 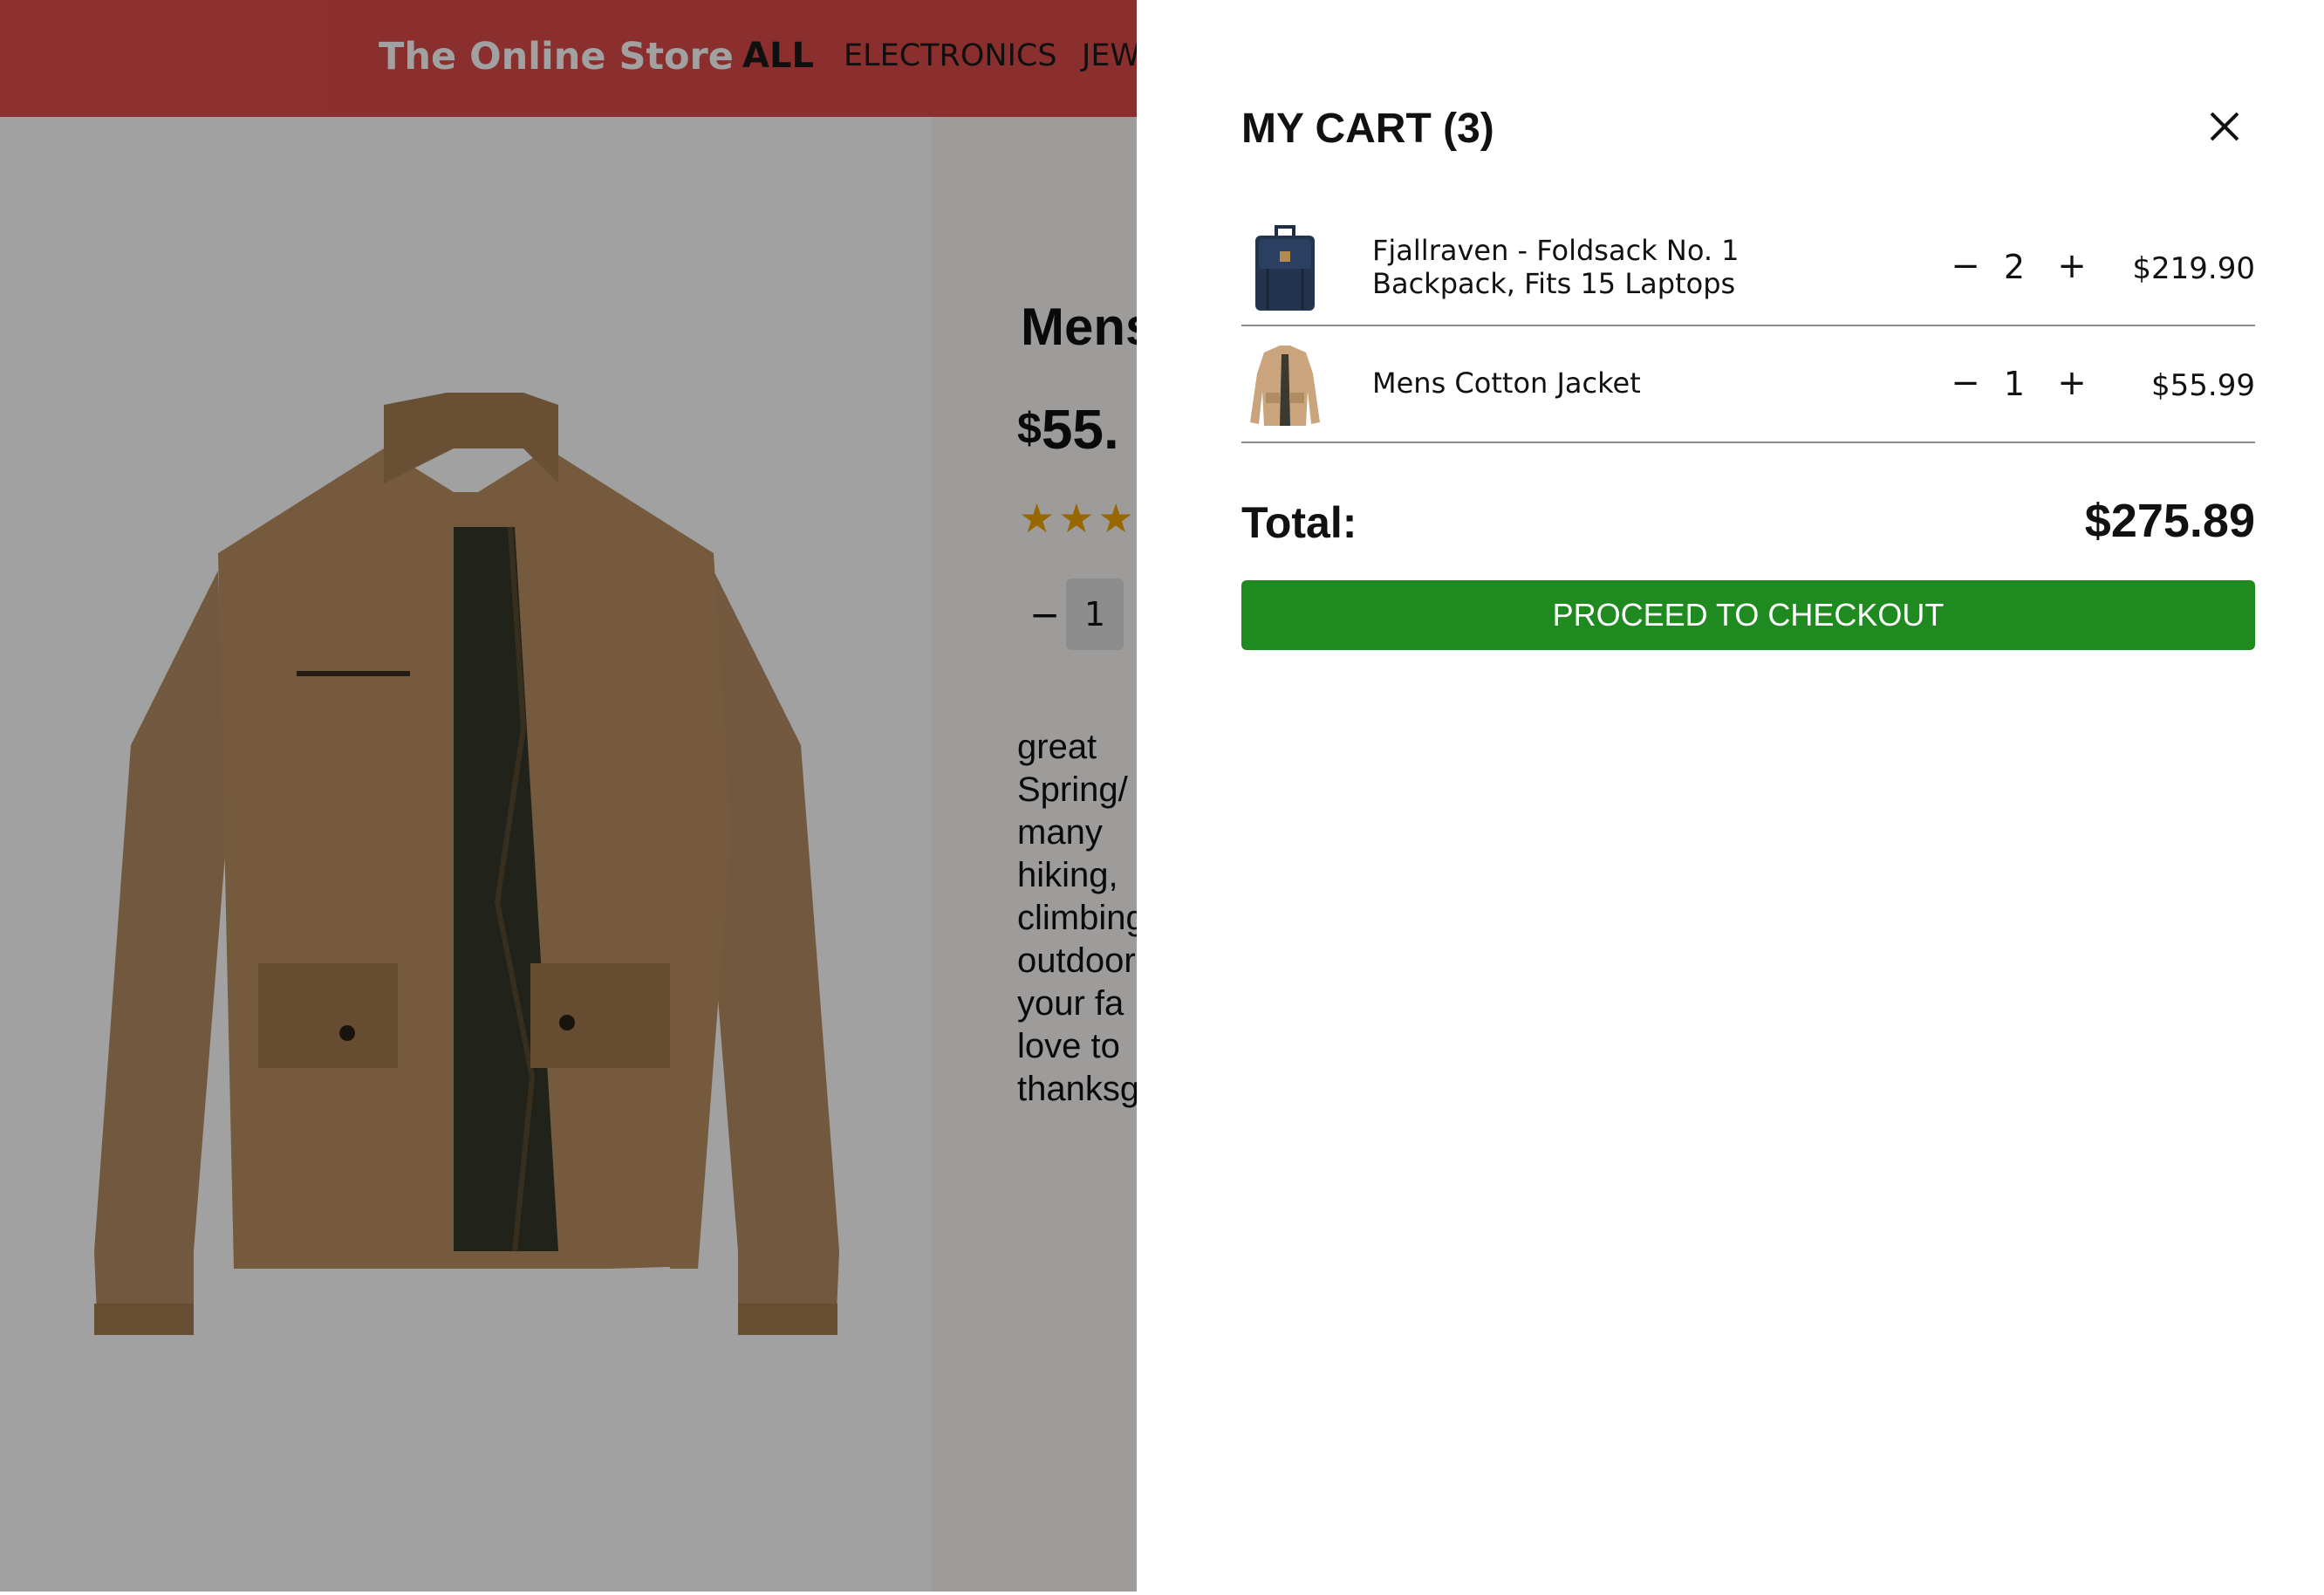 What do you see at coordinates (2194, 268) in the screenshot?
I see `cart-item-price: $219.90` at bounding box center [2194, 268].